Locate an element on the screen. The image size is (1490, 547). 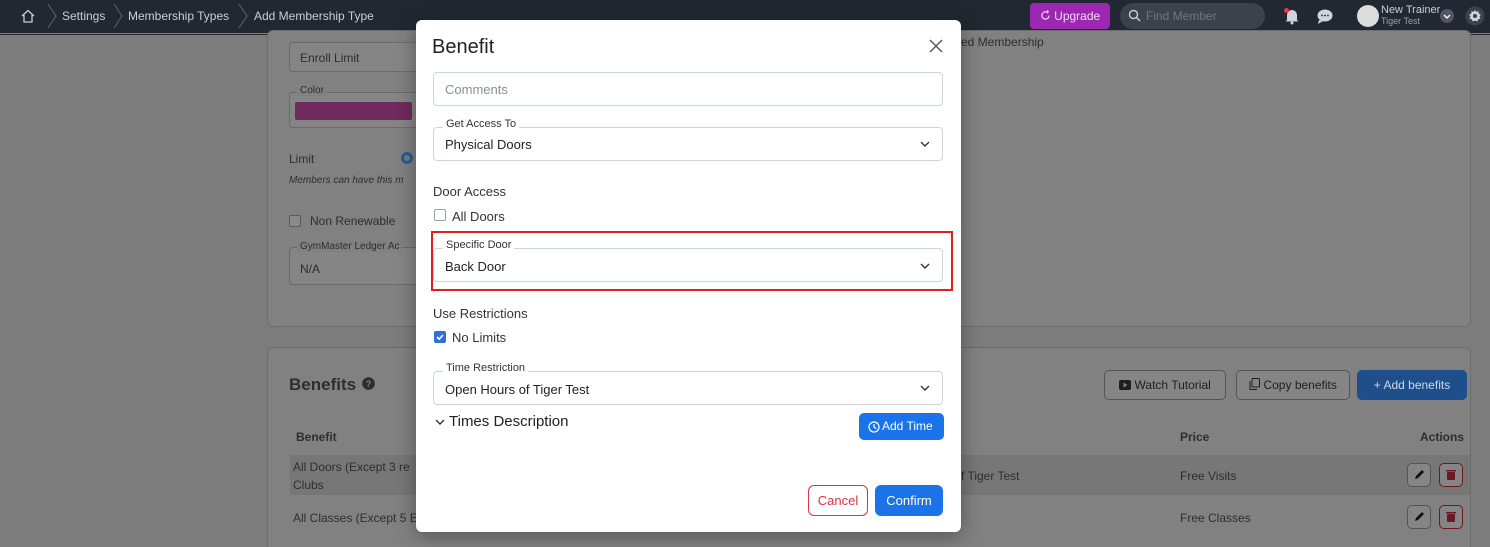
cancel-button: Cancel is located at coordinates (838, 500).